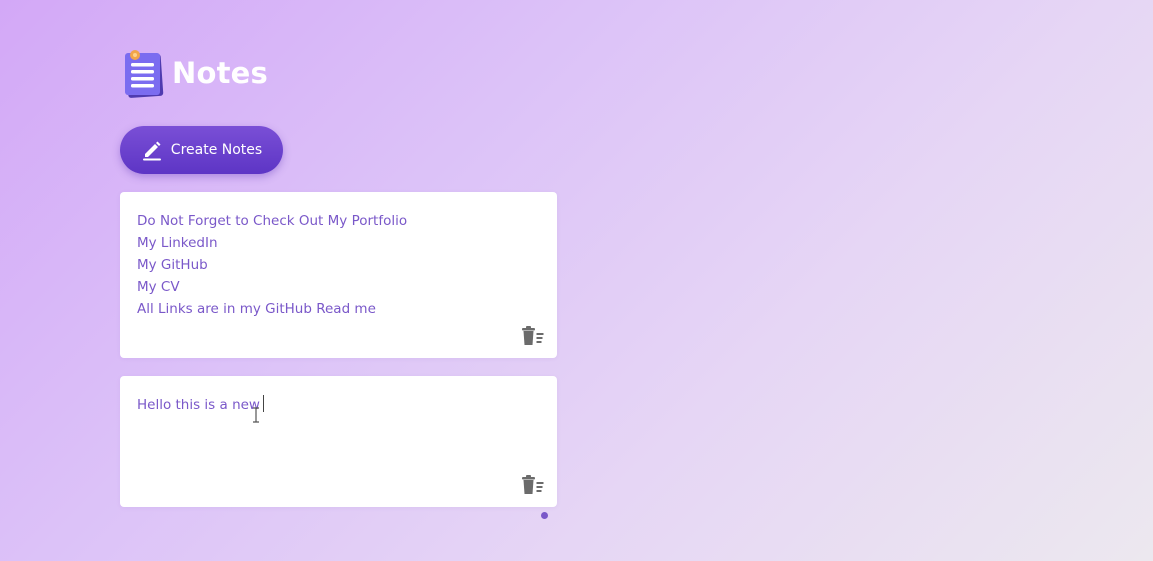 Image resolution: width=1153 pixels, height=561 pixels. What do you see at coordinates (158, 287) in the screenshot?
I see `note-line: My CV` at bounding box center [158, 287].